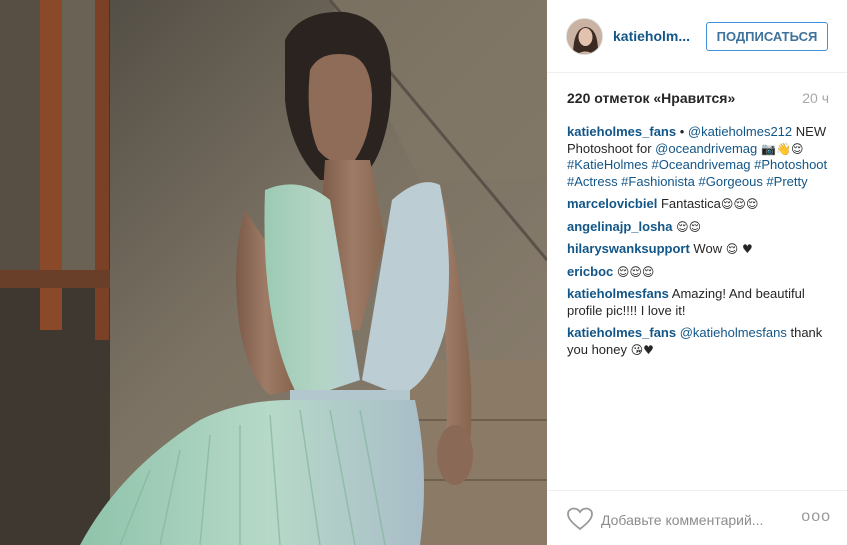 The width and height of the screenshot is (847, 545). I want to click on comment-username: katieholmesfans, so click(618, 293).